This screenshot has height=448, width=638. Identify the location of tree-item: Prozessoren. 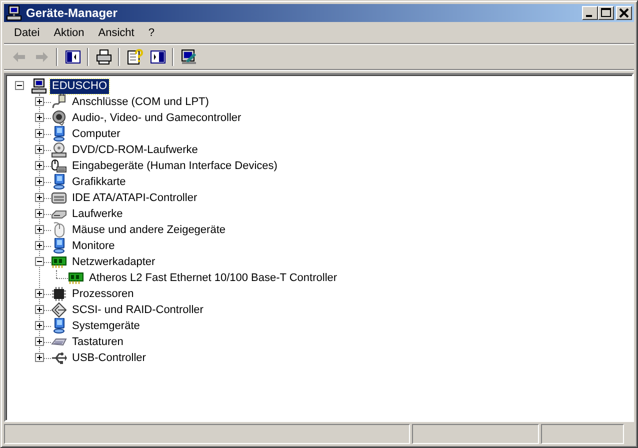
(103, 294).